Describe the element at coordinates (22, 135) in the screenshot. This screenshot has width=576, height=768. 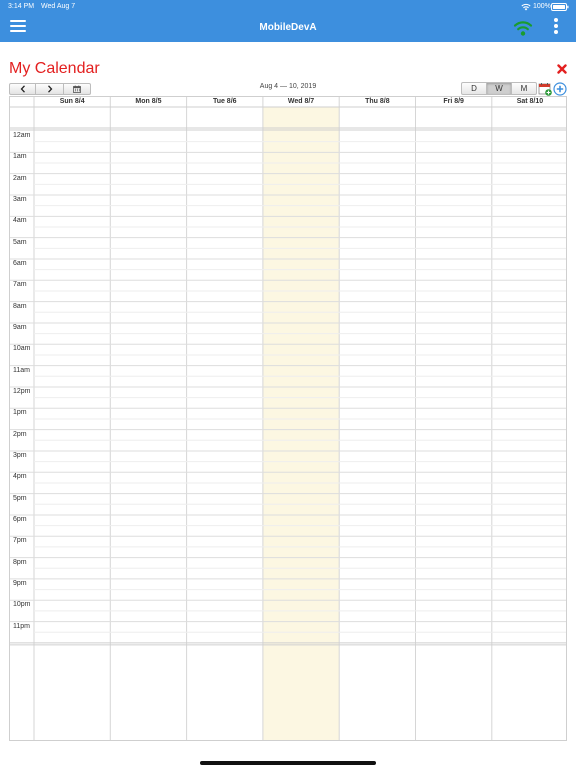
I see `hour-label: 12am` at that location.